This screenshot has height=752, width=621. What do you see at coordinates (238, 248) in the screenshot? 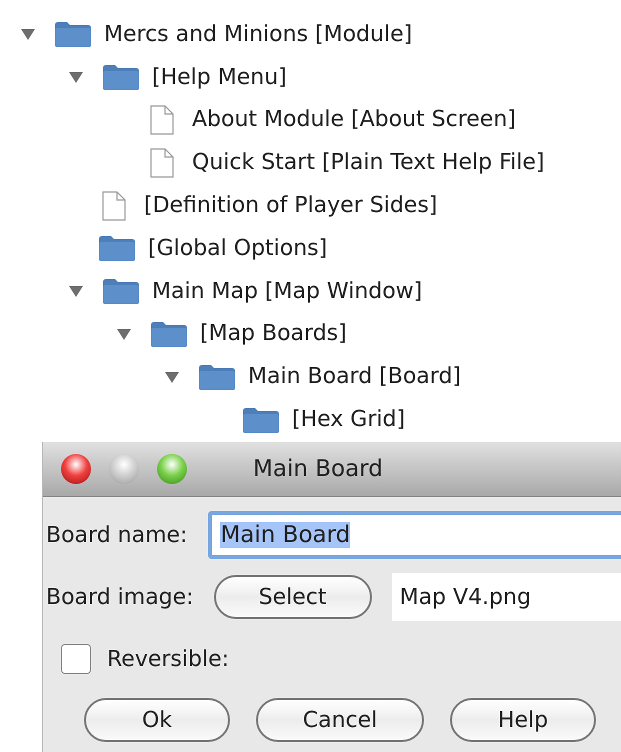
I see `tree-item: [Global Options]` at bounding box center [238, 248].